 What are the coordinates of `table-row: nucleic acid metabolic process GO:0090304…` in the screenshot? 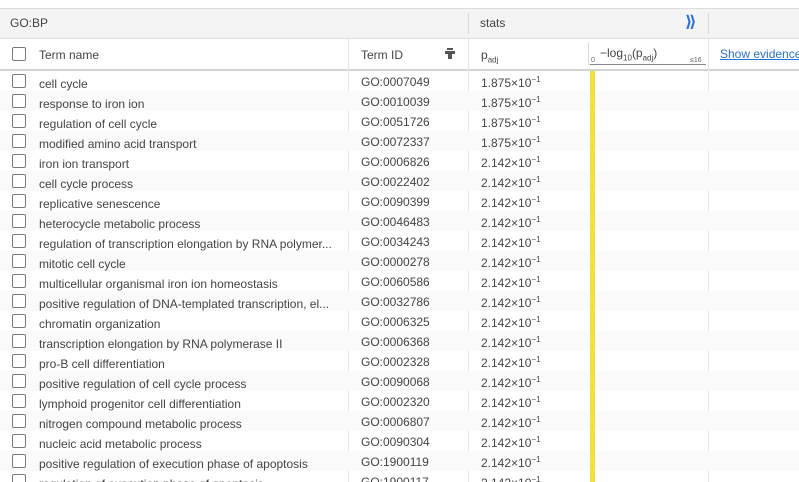 It's located at (399, 441).